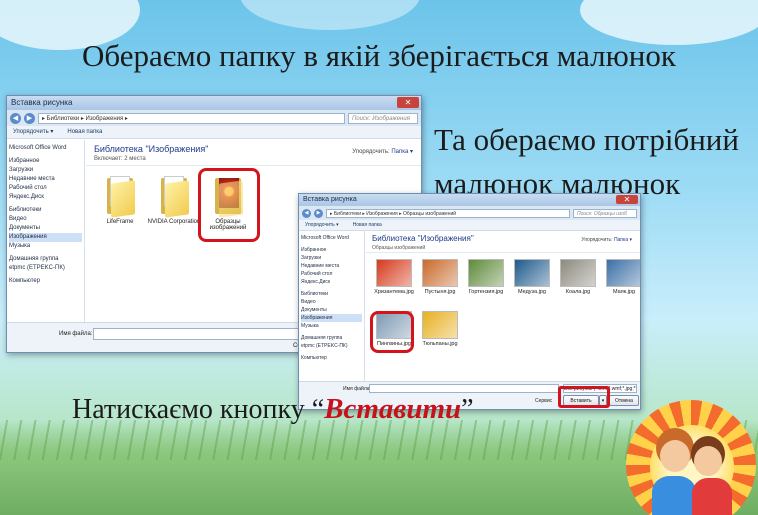 This screenshot has height=515, width=758. Describe the element at coordinates (624, 400) in the screenshot. I see `cancel-button: Отмена` at that location.